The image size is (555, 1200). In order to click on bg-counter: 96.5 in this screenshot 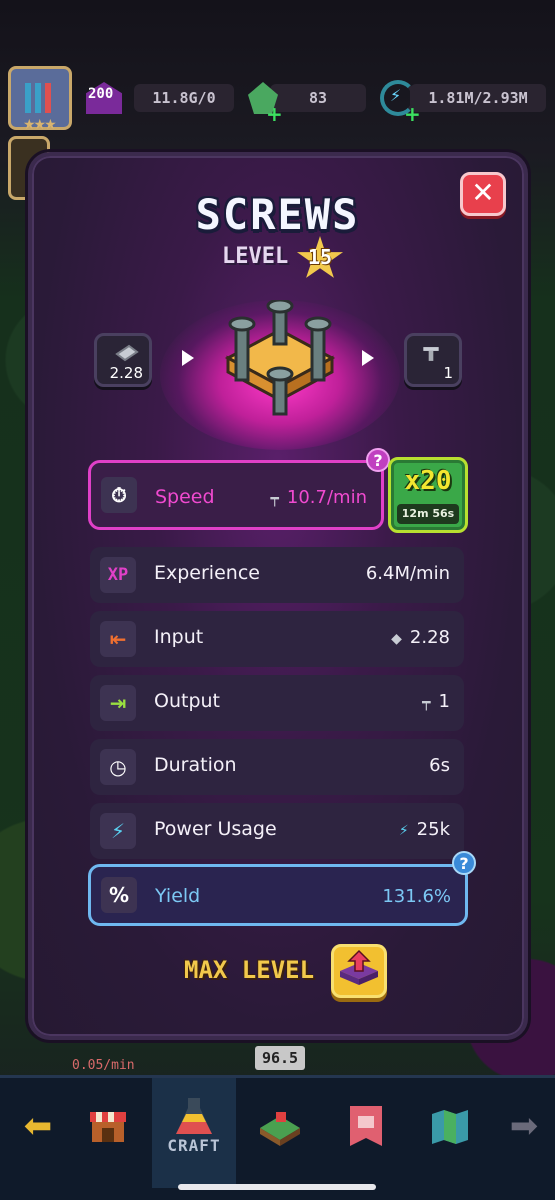, I will do `click(280, 1058)`.